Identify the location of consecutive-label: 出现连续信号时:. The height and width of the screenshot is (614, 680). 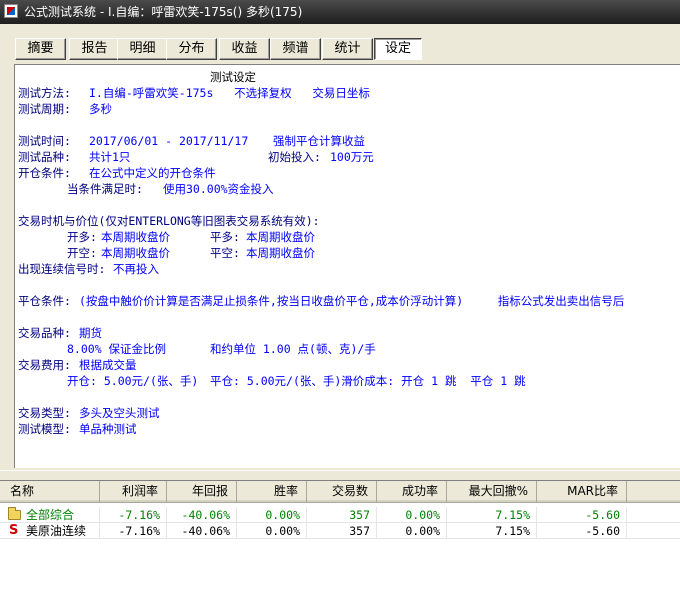
(62, 269).